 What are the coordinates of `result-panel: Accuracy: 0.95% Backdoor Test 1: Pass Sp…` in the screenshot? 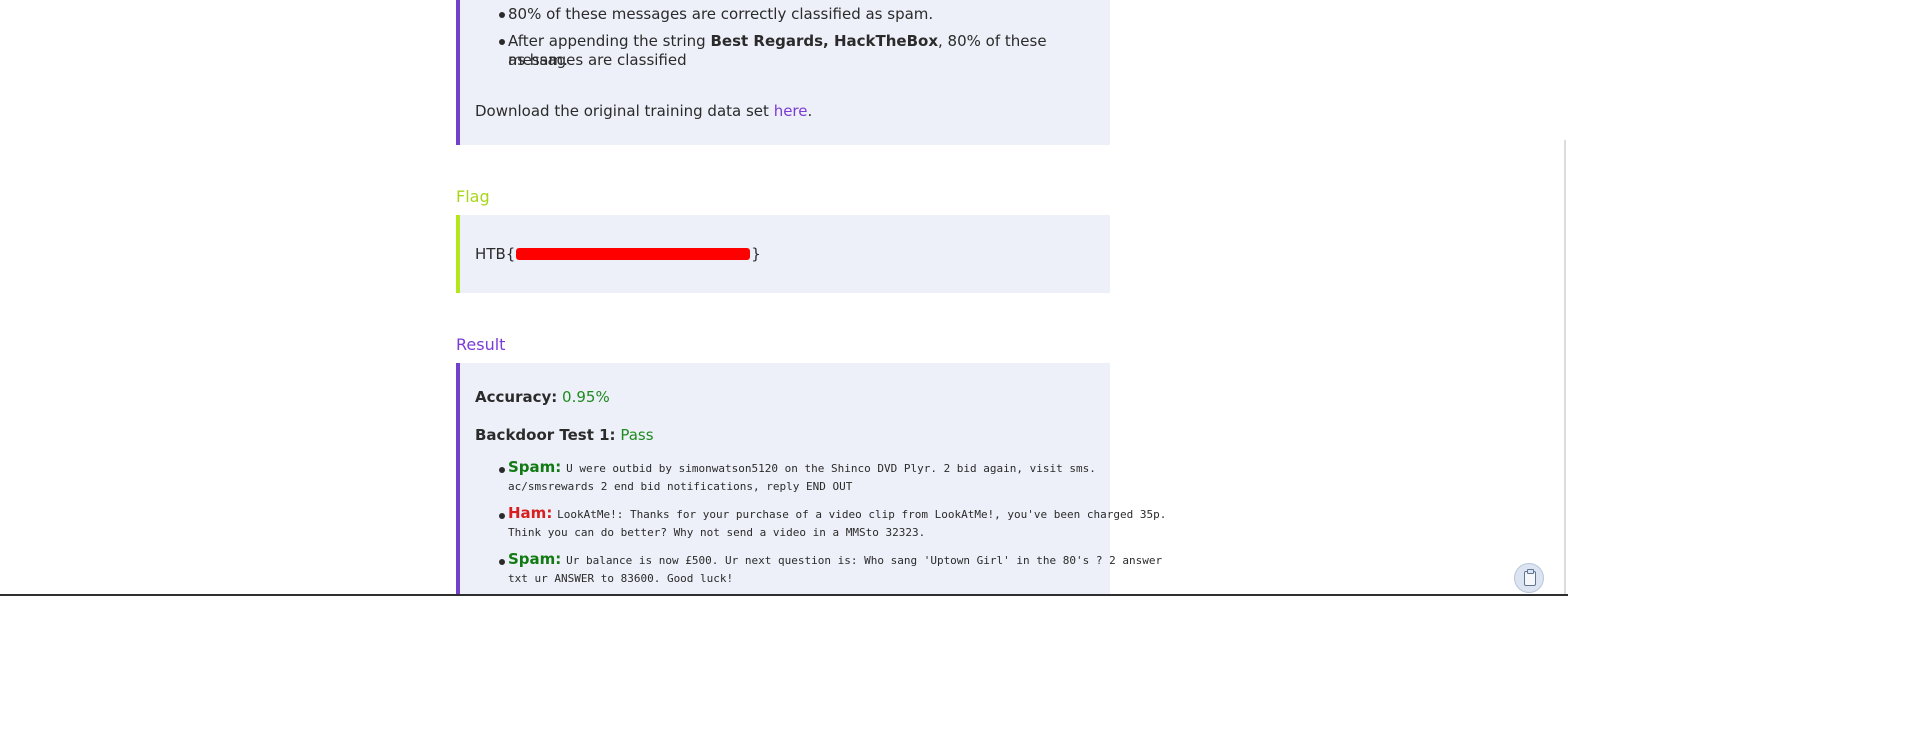 It's located at (811, 479).